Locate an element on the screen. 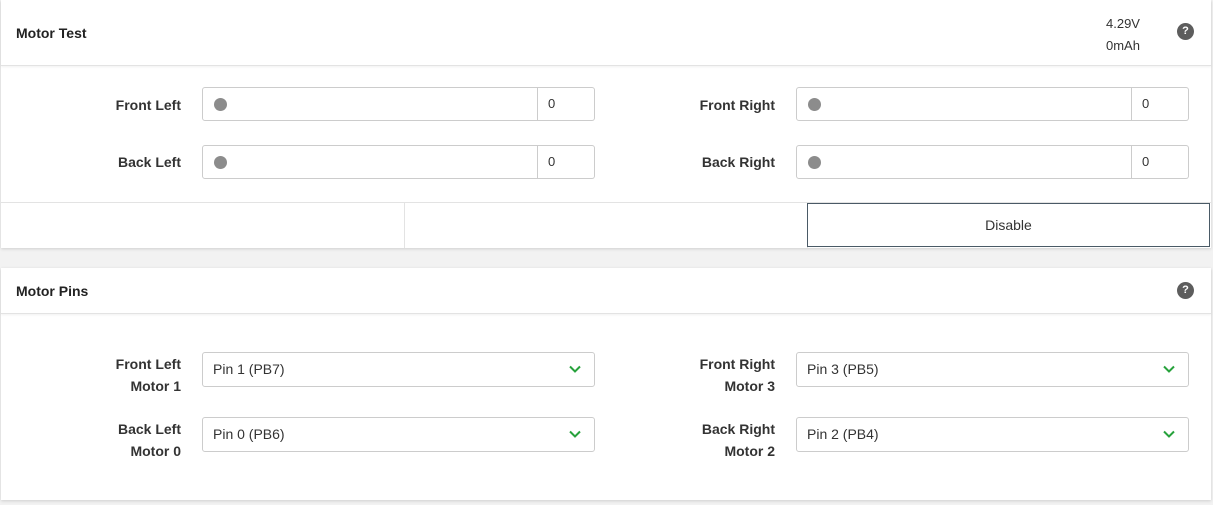 This screenshot has width=1213, height=505. pin-select-back-left: Pin 0 (PB6) is located at coordinates (398, 434).